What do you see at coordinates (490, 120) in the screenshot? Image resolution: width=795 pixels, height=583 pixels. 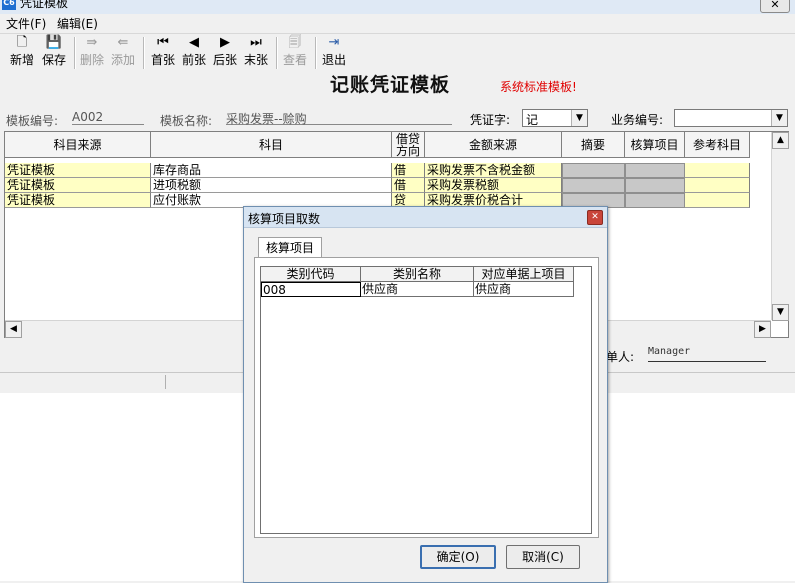 I see `voucher-word-label: 凭证字:` at bounding box center [490, 120].